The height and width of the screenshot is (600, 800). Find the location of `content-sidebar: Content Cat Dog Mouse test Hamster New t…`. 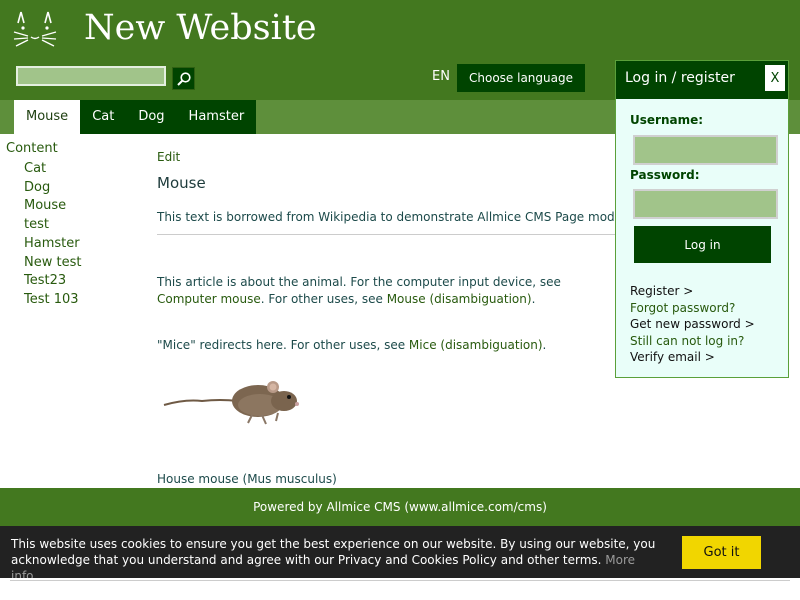

content-sidebar: Content Cat Dog Mouse test Hamster New t… is located at coordinates (71, 225).